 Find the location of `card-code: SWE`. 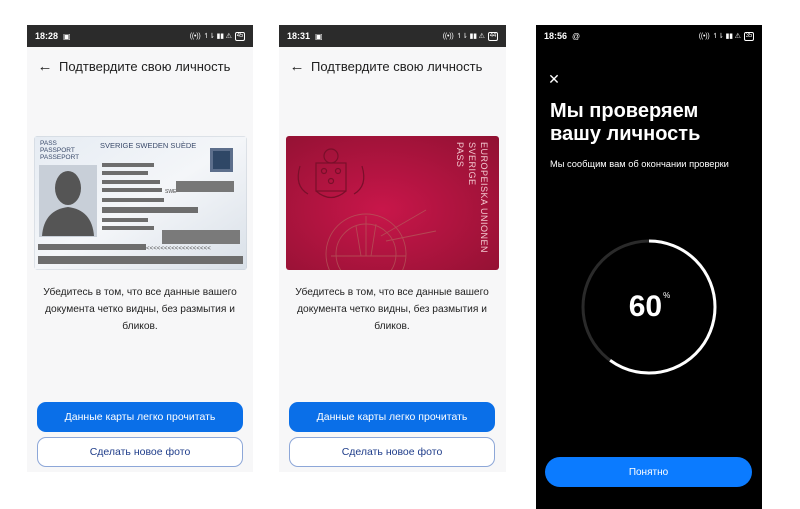

card-code: SWE is located at coordinates (171, 192).